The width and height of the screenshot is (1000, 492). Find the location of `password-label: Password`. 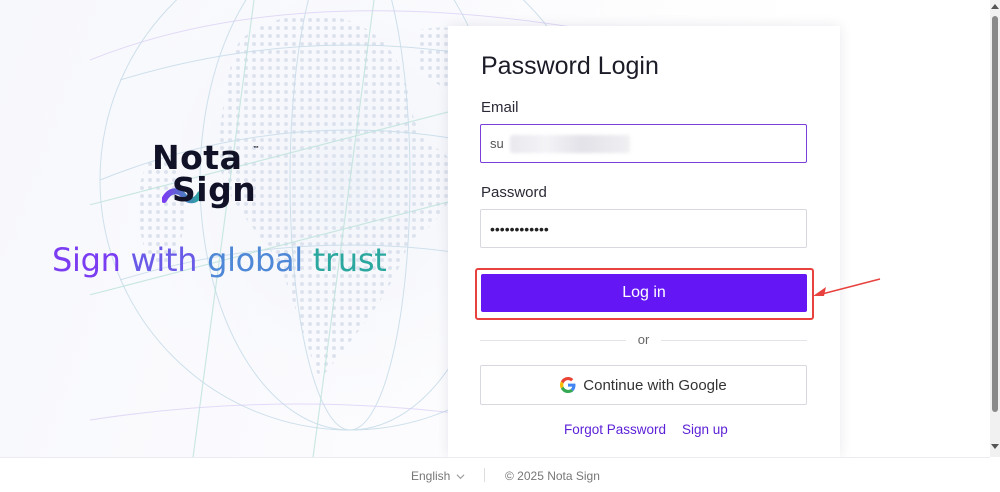

password-label: Password is located at coordinates (514, 192).